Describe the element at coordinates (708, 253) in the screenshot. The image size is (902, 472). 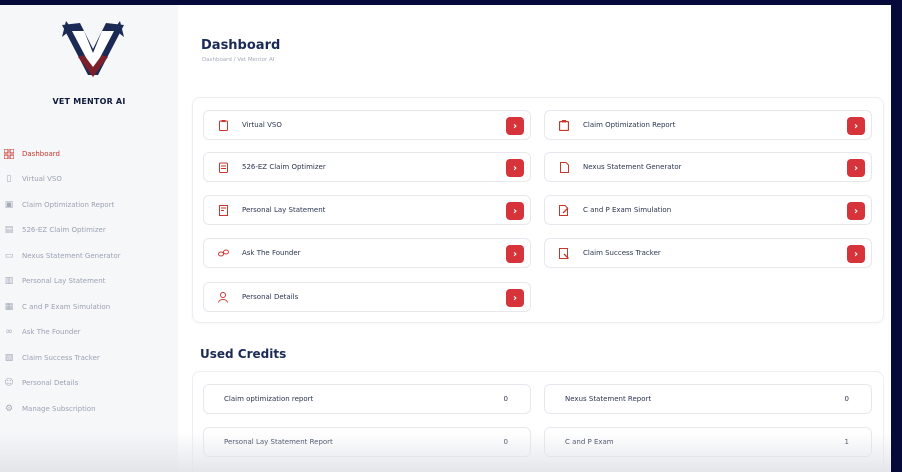
I see `menu-card-claim-success-tracker: Claim Success Tracker ›` at that location.